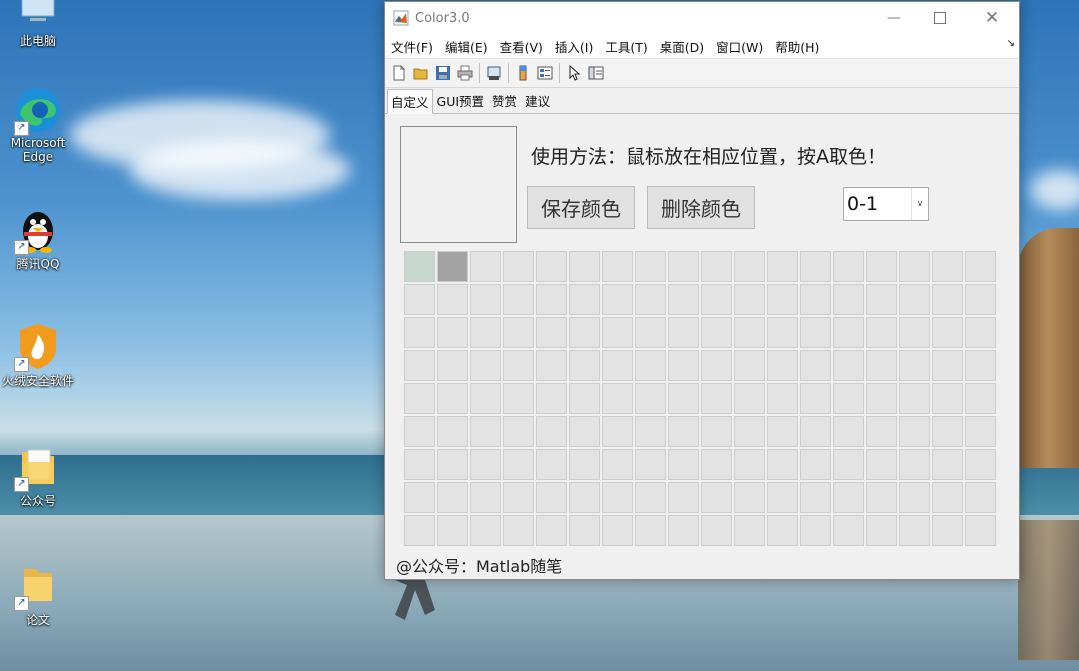 The height and width of the screenshot is (671, 1079). Describe the element at coordinates (466, 46) in the screenshot. I see `menu-edit: 编辑(E)` at that location.